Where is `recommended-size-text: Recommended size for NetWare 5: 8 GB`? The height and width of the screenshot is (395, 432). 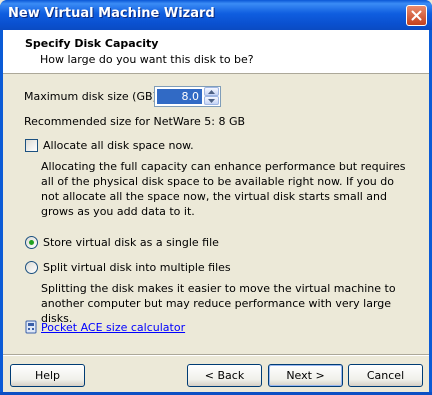
recommended-size-text: Recommended size for NetWare 5: 8 GB is located at coordinates (135, 121).